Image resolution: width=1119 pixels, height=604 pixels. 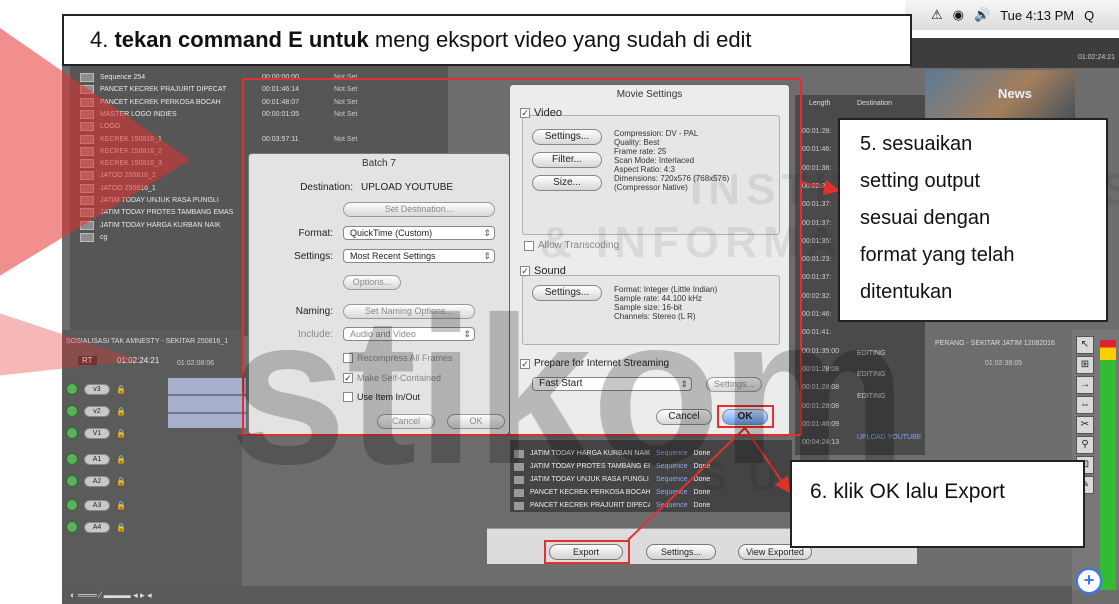 What do you see at coordinates (567, 595) in the screenshot?
I see `timeline-bottom-bar: ◐ ═══ ⁄ ▬▬▬ ◂ ▸ ◂` at bounding box center [567, 595].